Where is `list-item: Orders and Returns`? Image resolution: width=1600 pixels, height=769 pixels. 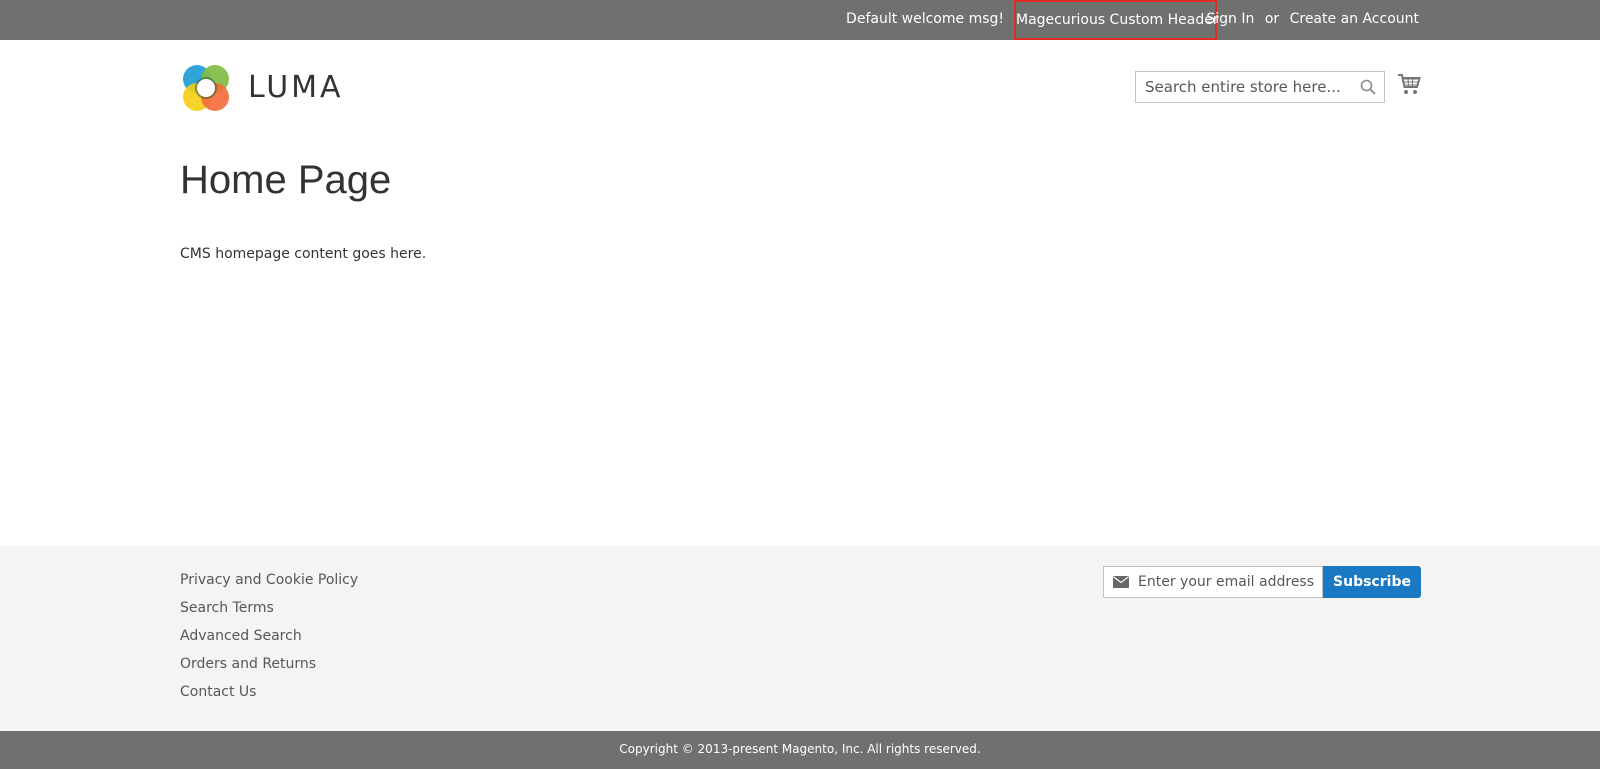 list-item: Orders and Returns is located at coordinates (269, 664).